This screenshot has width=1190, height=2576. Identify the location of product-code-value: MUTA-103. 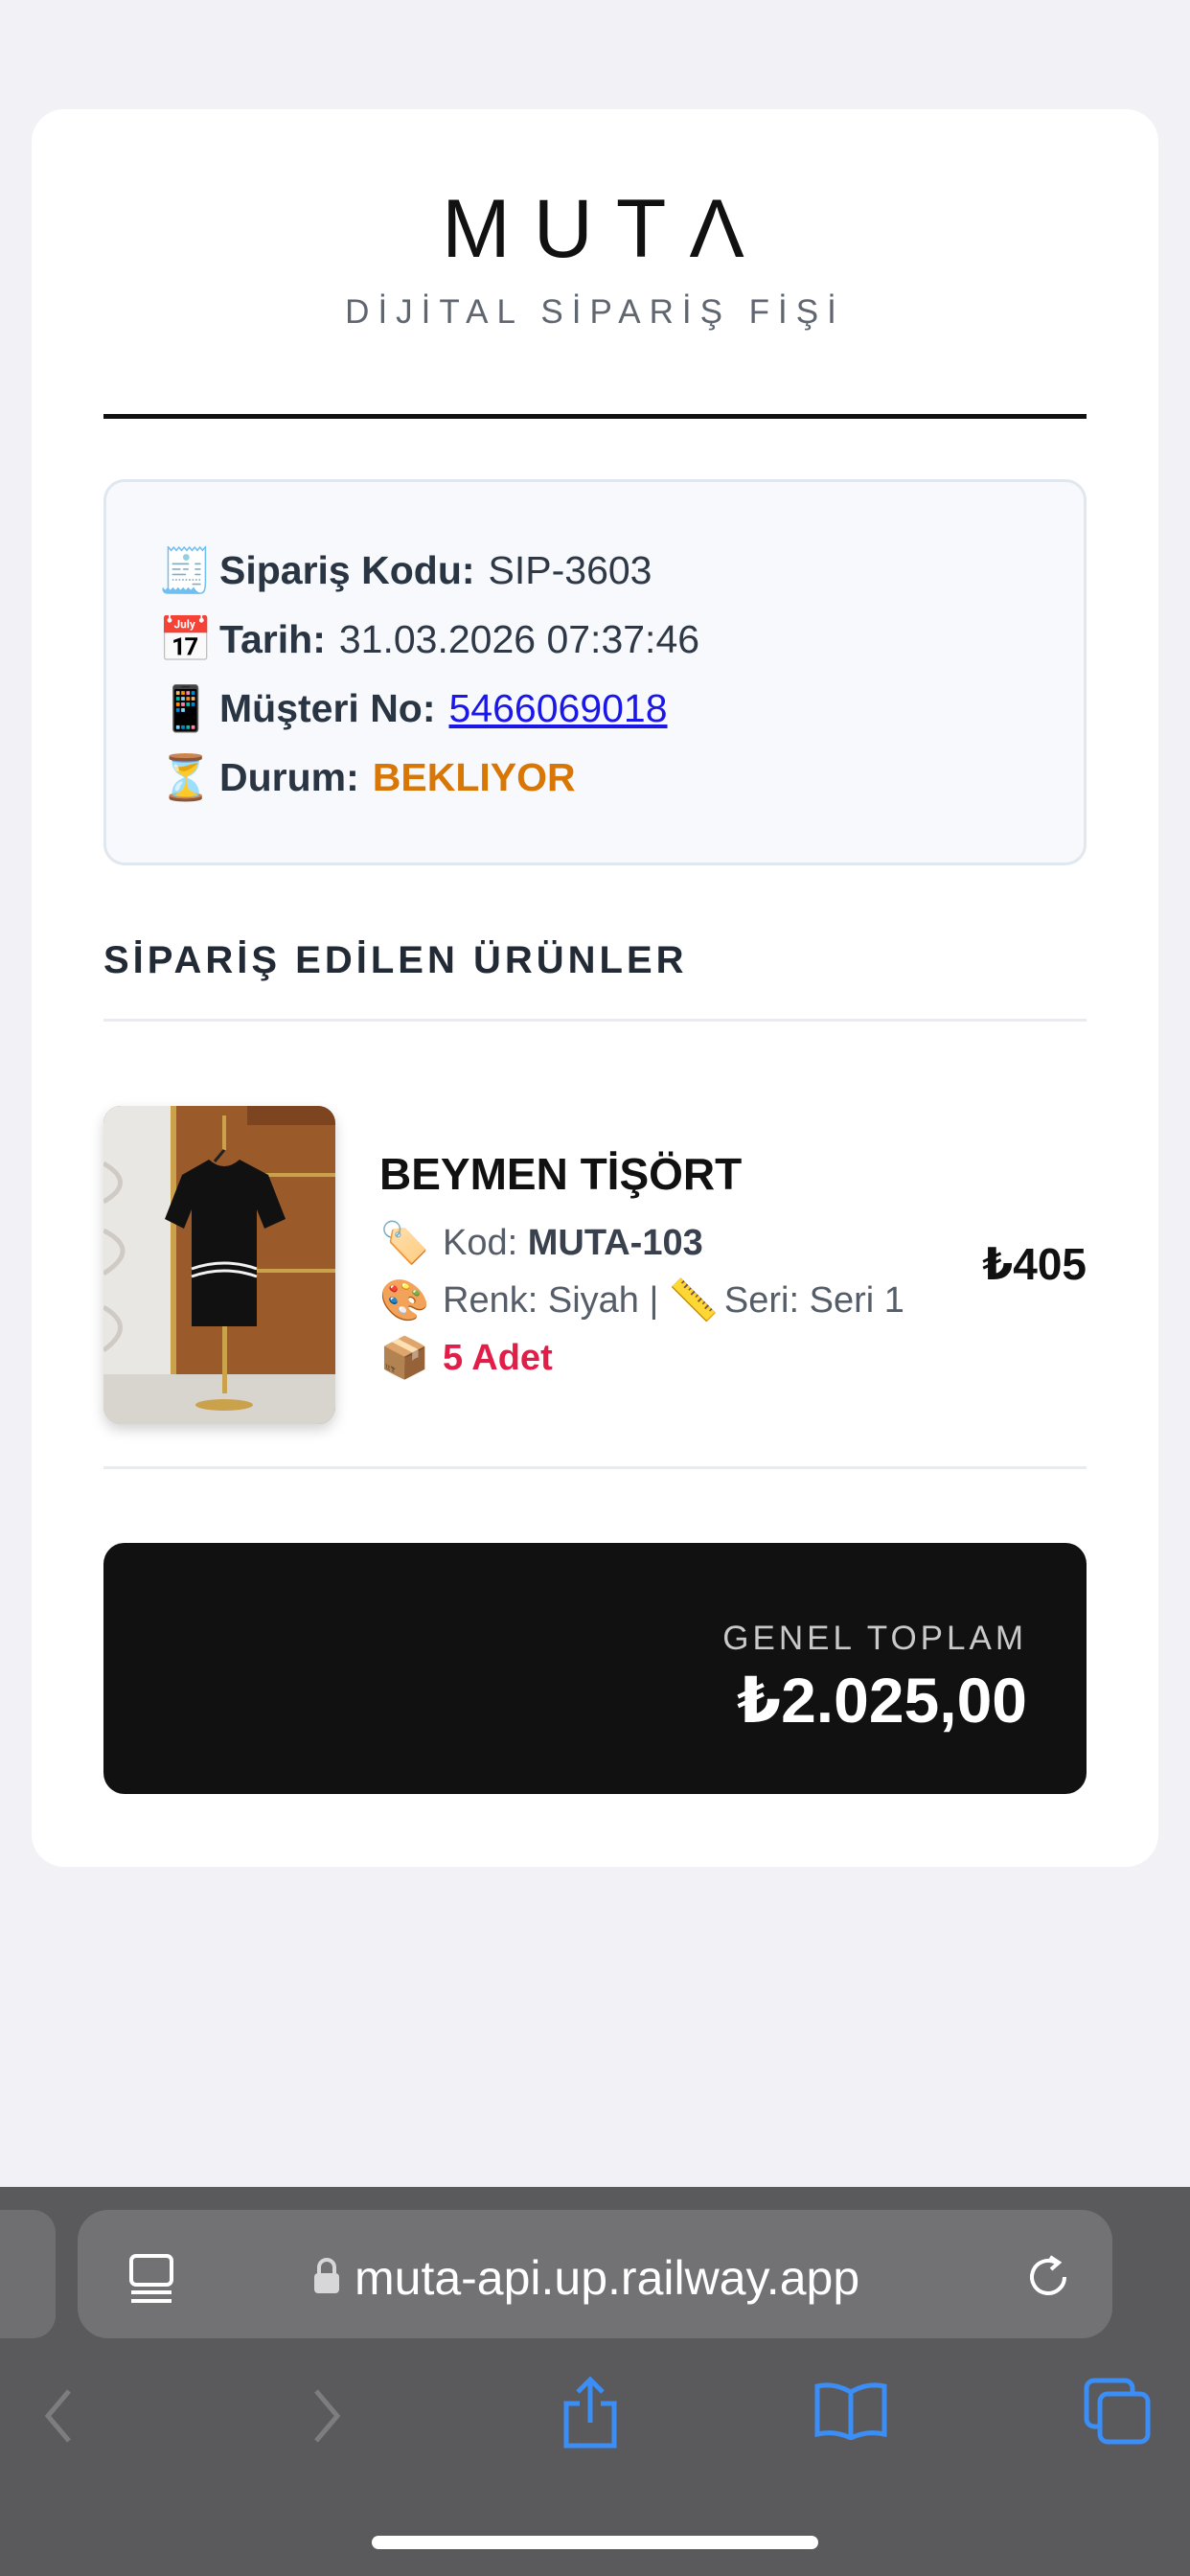
(615, 1243).